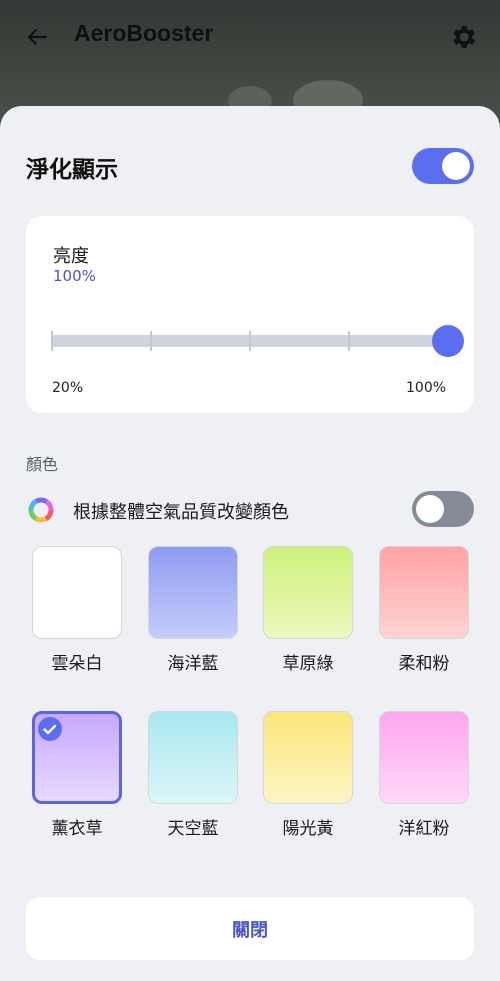 Image resolution: width=500 pixels, height=981 pixels. I want to click on checkmark-icon, so click(50, 729).